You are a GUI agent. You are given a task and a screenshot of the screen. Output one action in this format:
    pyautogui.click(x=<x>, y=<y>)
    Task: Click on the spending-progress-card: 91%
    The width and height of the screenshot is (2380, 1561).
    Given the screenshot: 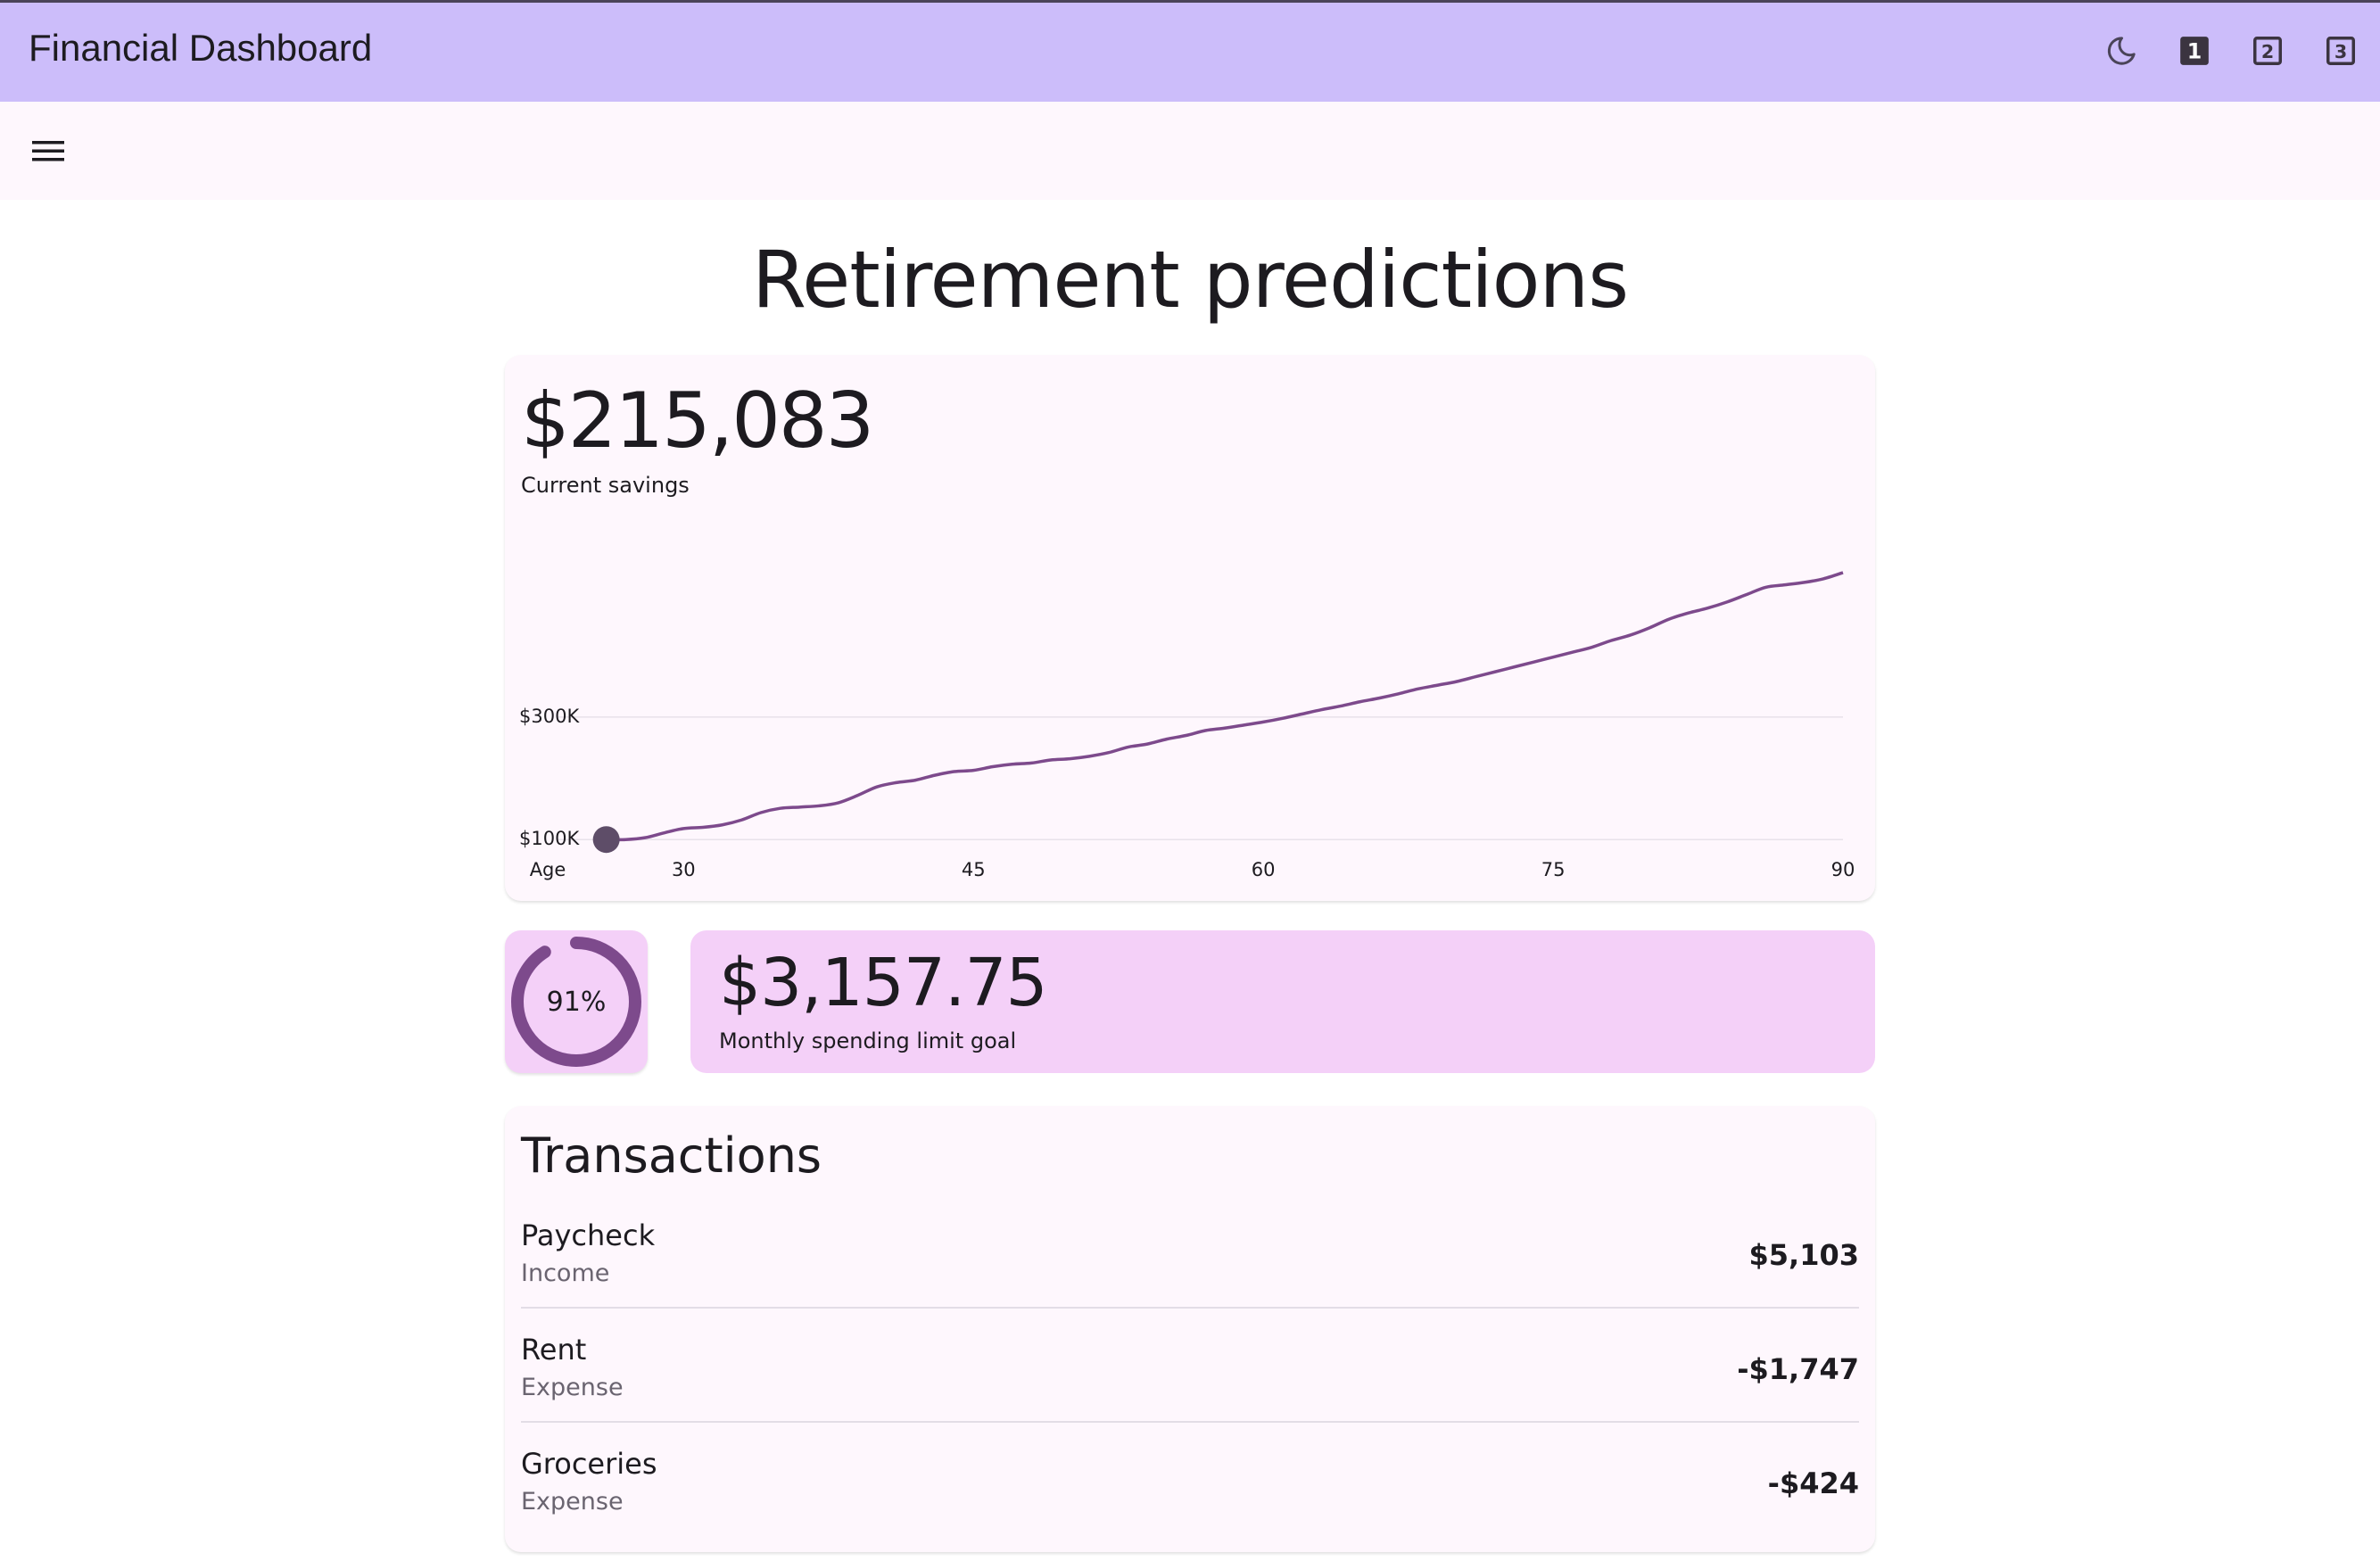 What is the action you would take?
    pyautogui.click(x=576, y=1001)
    